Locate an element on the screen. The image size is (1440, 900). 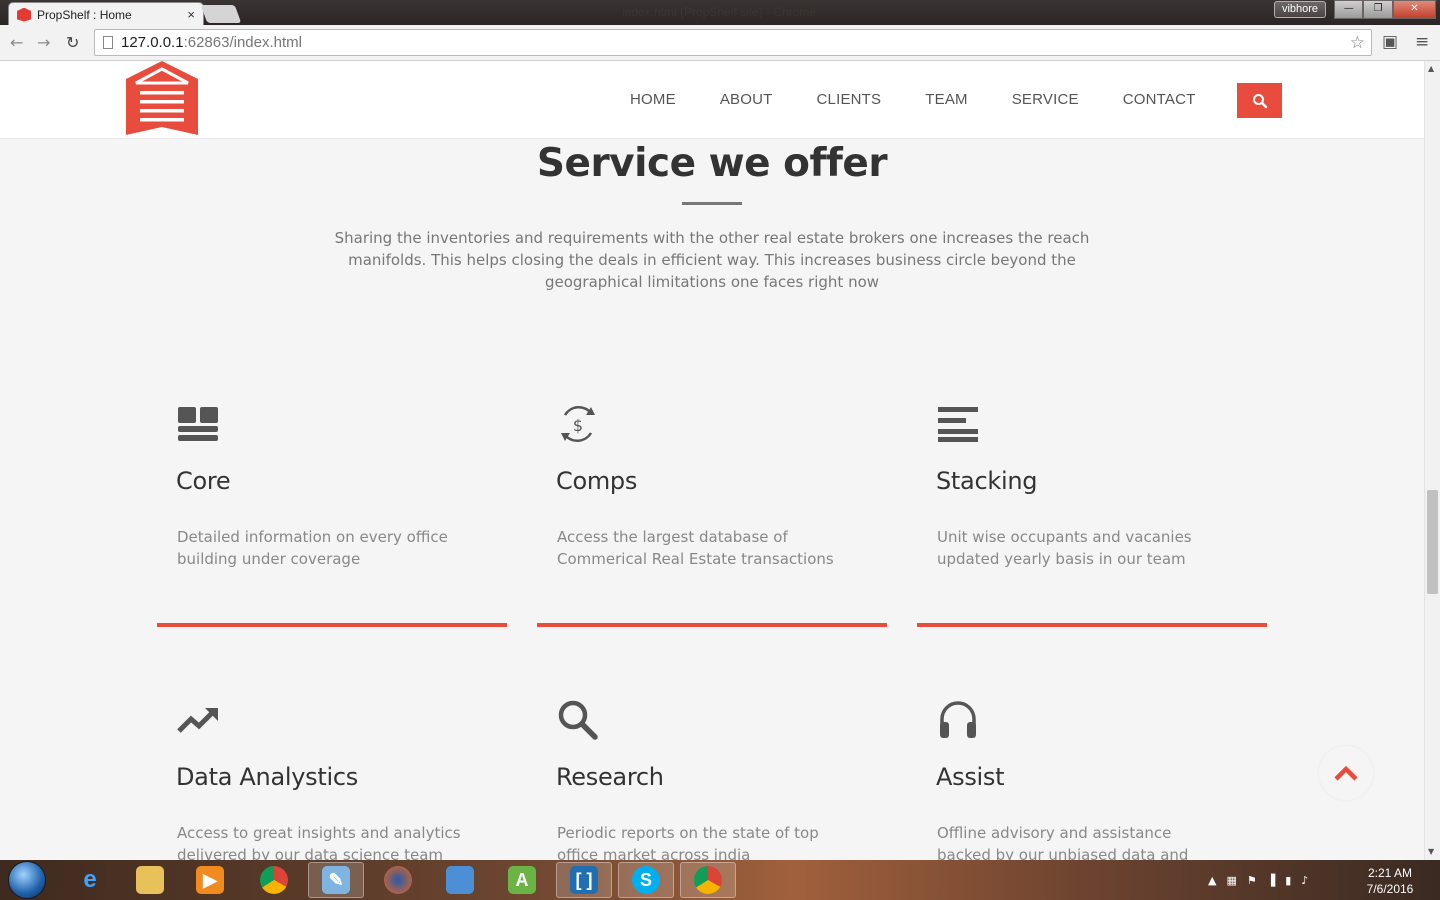
profile-user-button: vibhore is located at coordinates (1300, 9).